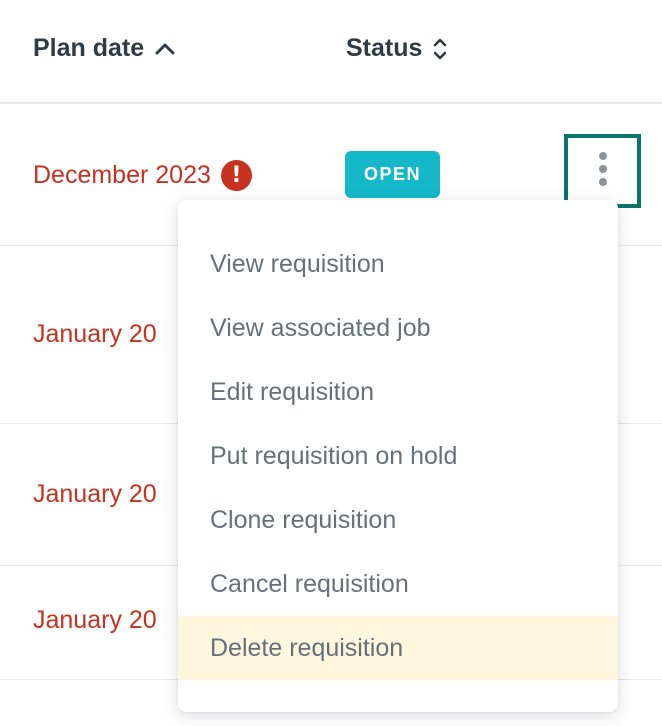  What do you see at coordinates (398, 648) in the screenshot?
I see `menu-item-delete-requisition: Delete requisition` at bounding box center [398, 648].